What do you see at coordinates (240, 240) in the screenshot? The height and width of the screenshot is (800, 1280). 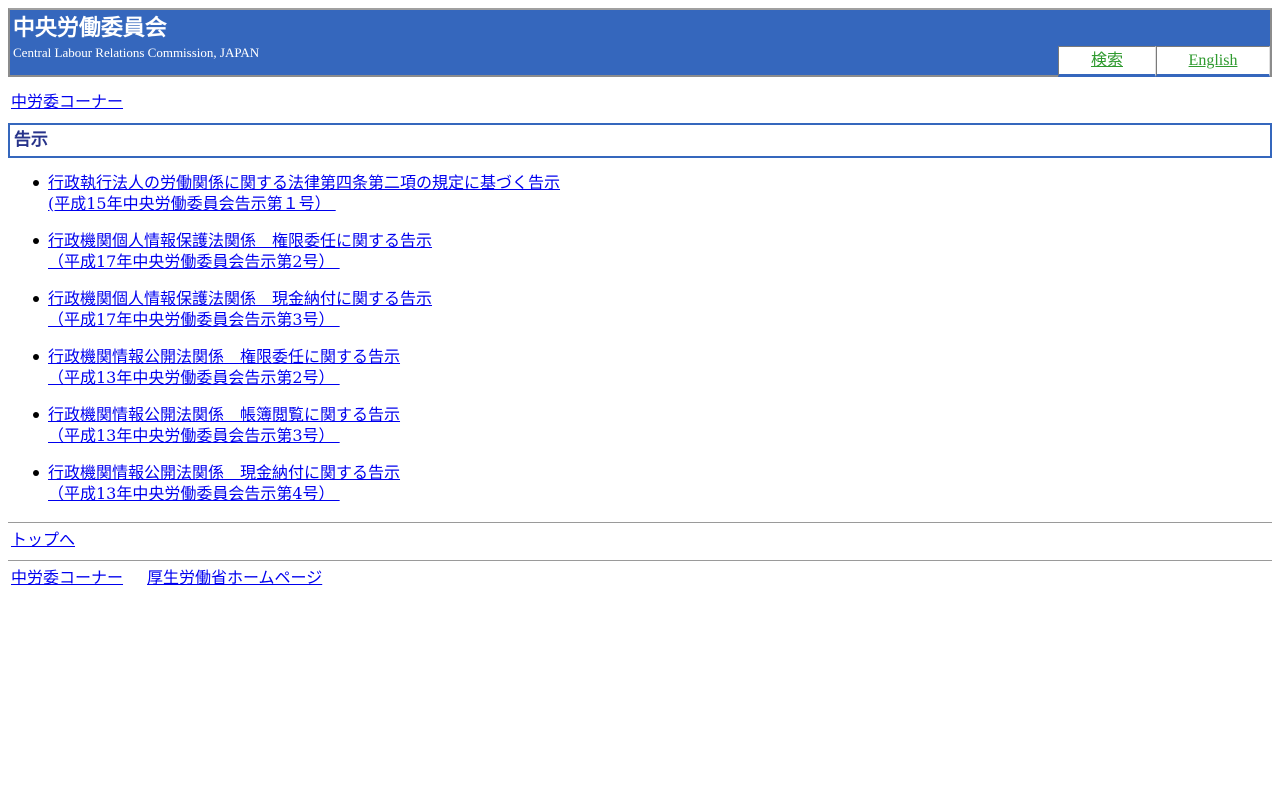 I see `notice-title: 行政機関個人情報保護法関係 権限委任に関する告示` at bounding box center [240, 240].